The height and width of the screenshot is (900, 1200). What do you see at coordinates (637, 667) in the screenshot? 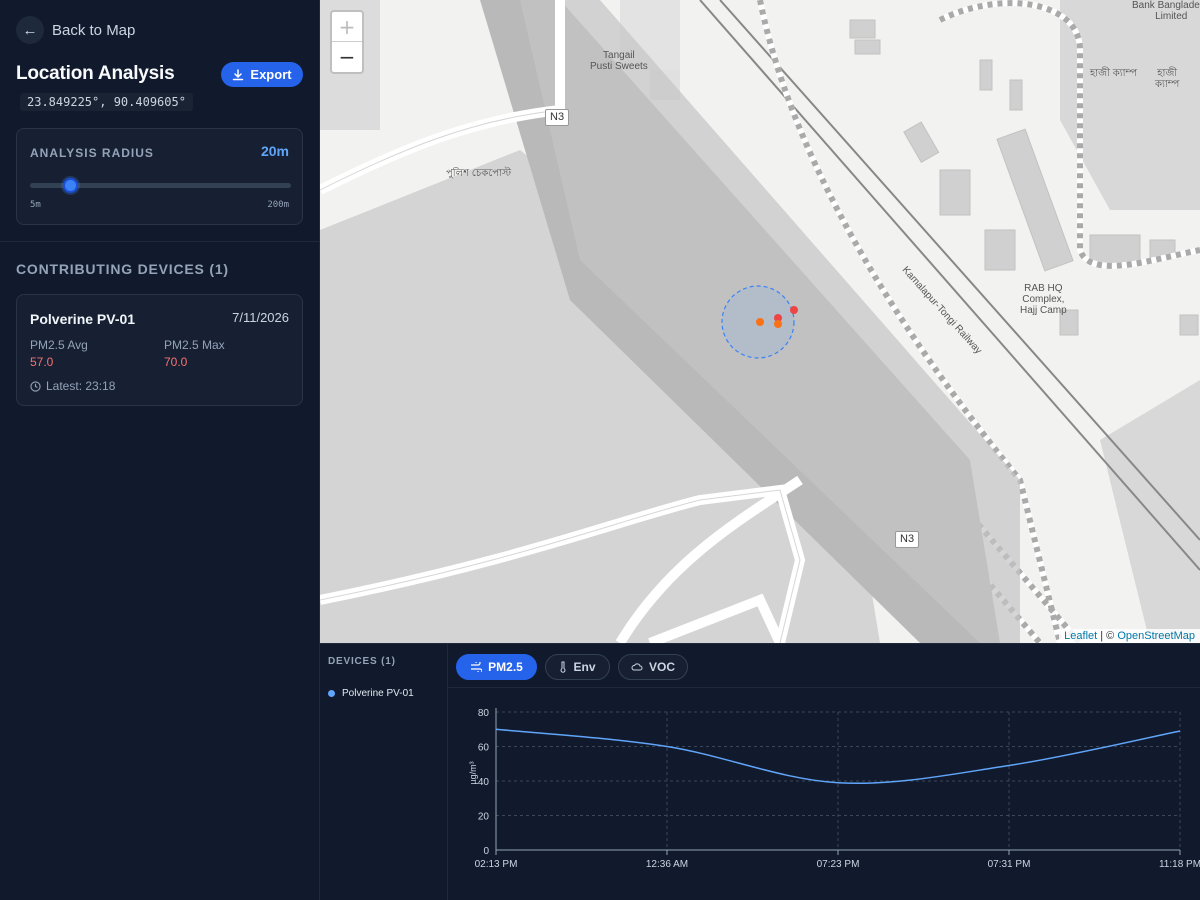
I see `cloud-icon` at bounding box center [637, 667].